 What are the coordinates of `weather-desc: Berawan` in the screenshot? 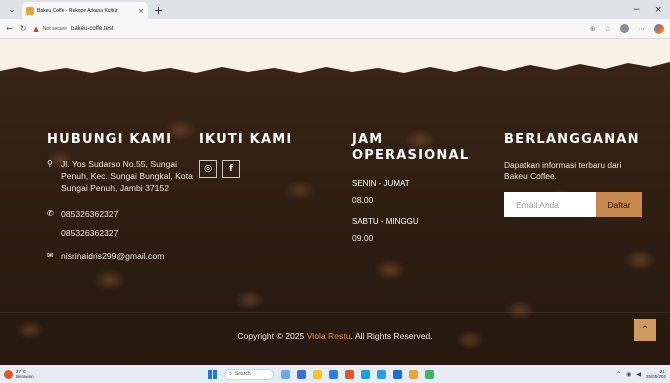 It's located at (25, 376).